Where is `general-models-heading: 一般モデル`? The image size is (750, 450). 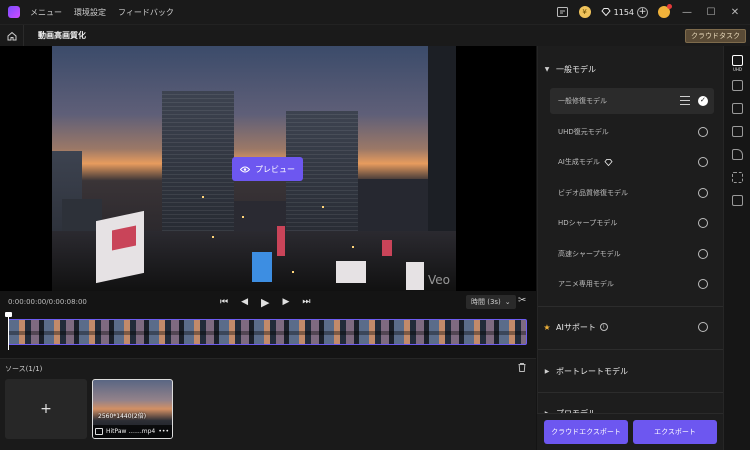
general-models-heading: 一般モデル is located at coordinates (576, 69).